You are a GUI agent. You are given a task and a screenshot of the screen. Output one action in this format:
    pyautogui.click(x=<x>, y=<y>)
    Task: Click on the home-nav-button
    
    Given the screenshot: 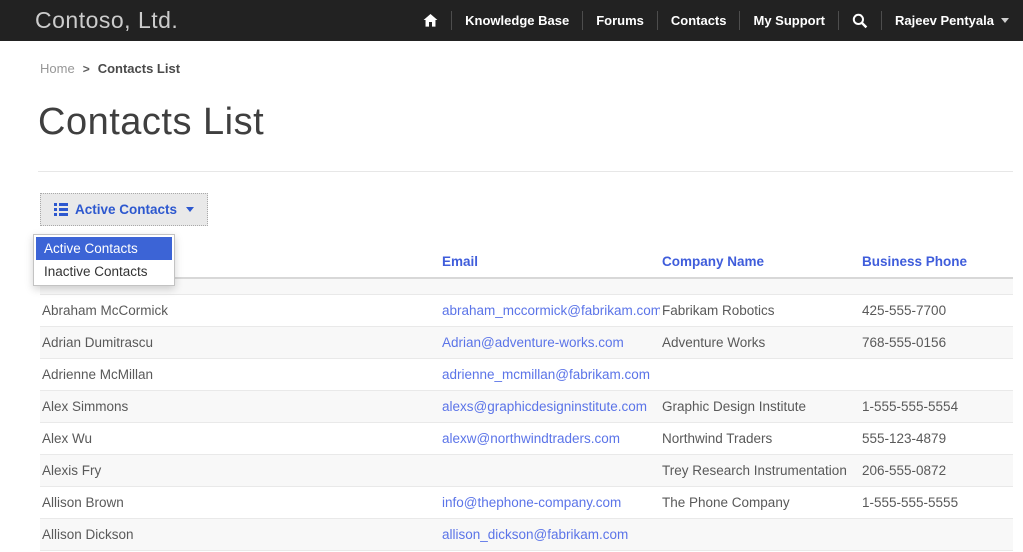 What is the action you would take?
    pyautogui.click(x=430, y=20)
    